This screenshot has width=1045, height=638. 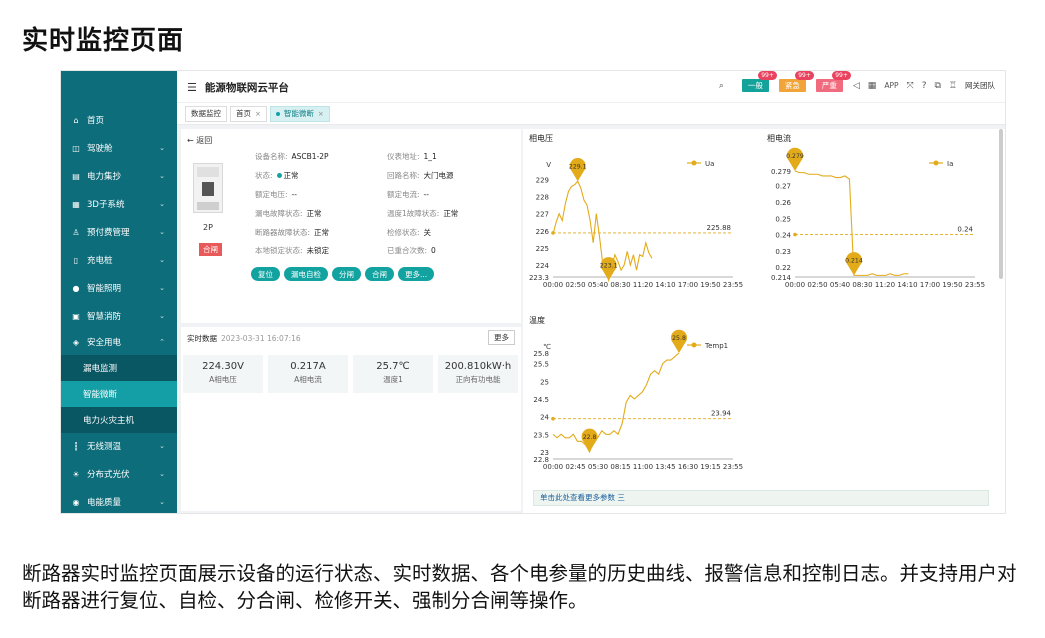 I want to click on metric-card-current: 0.217A A相电流, so click(x=308, y=374).